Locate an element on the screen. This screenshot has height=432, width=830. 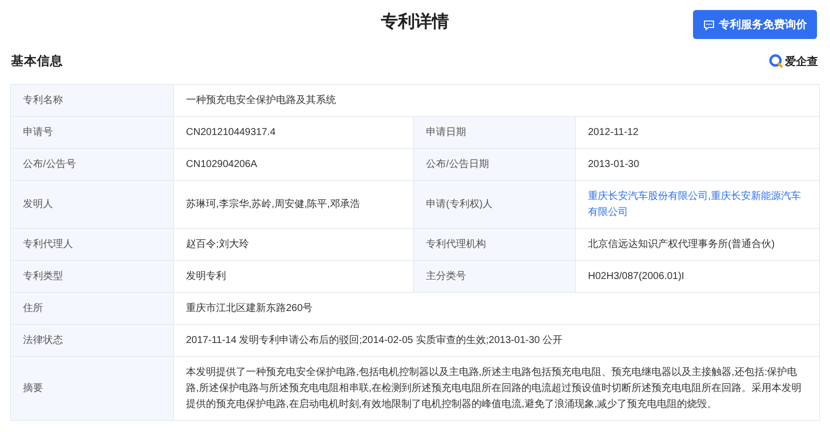
field-value: 2012-11-12 is located at coordinates (698, 133).